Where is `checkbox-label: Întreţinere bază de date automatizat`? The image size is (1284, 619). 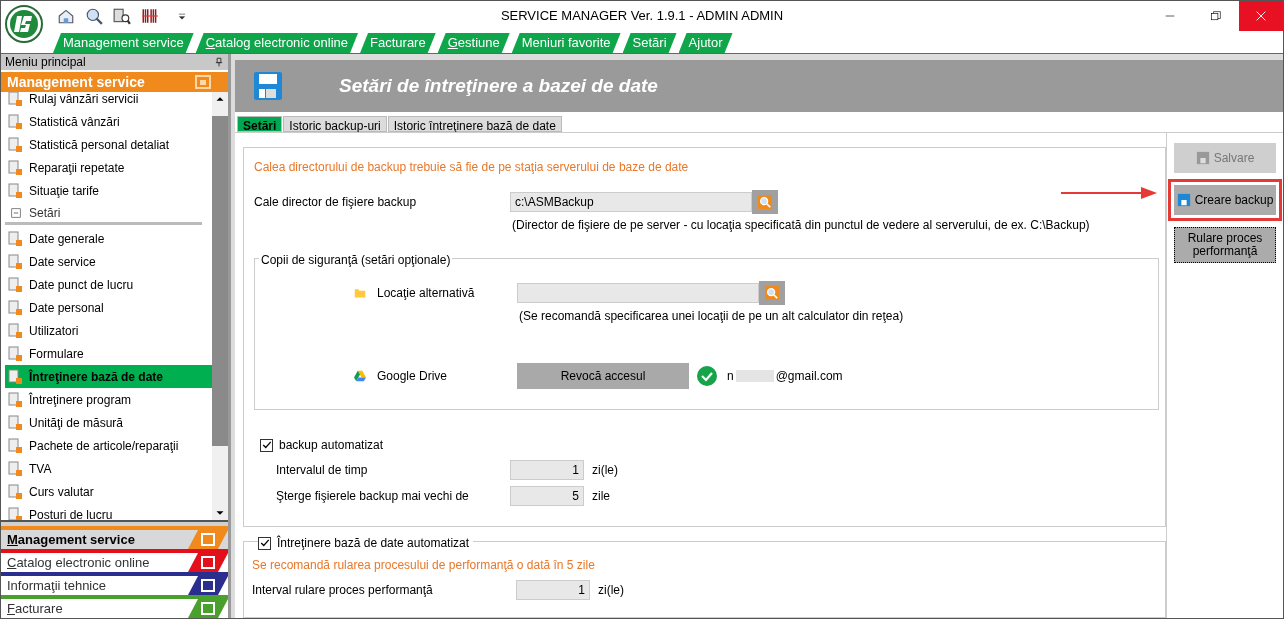
checkbox-label: Întreţinere bază de date automatizat is located at coordinates (372, 543).